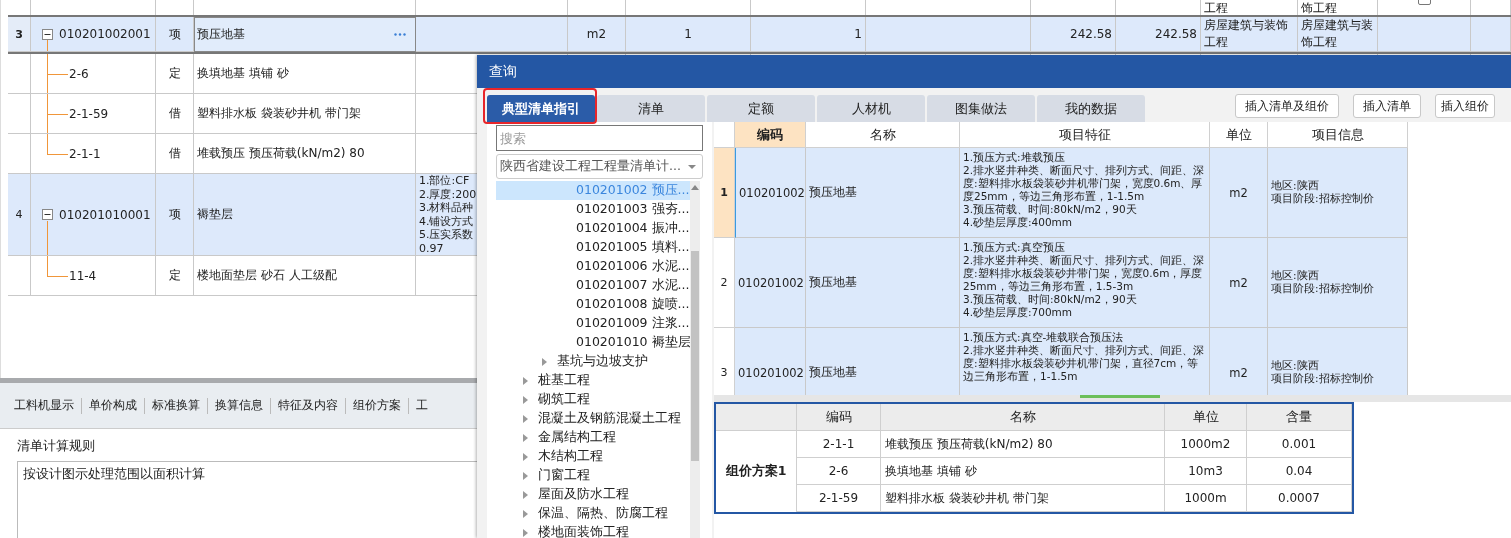 This screenshot has height=538, width=1511. Describe the element at coordinates (593, 361) in the screenshot. I see `tree-item: 基坑与边坡支护` at that location.